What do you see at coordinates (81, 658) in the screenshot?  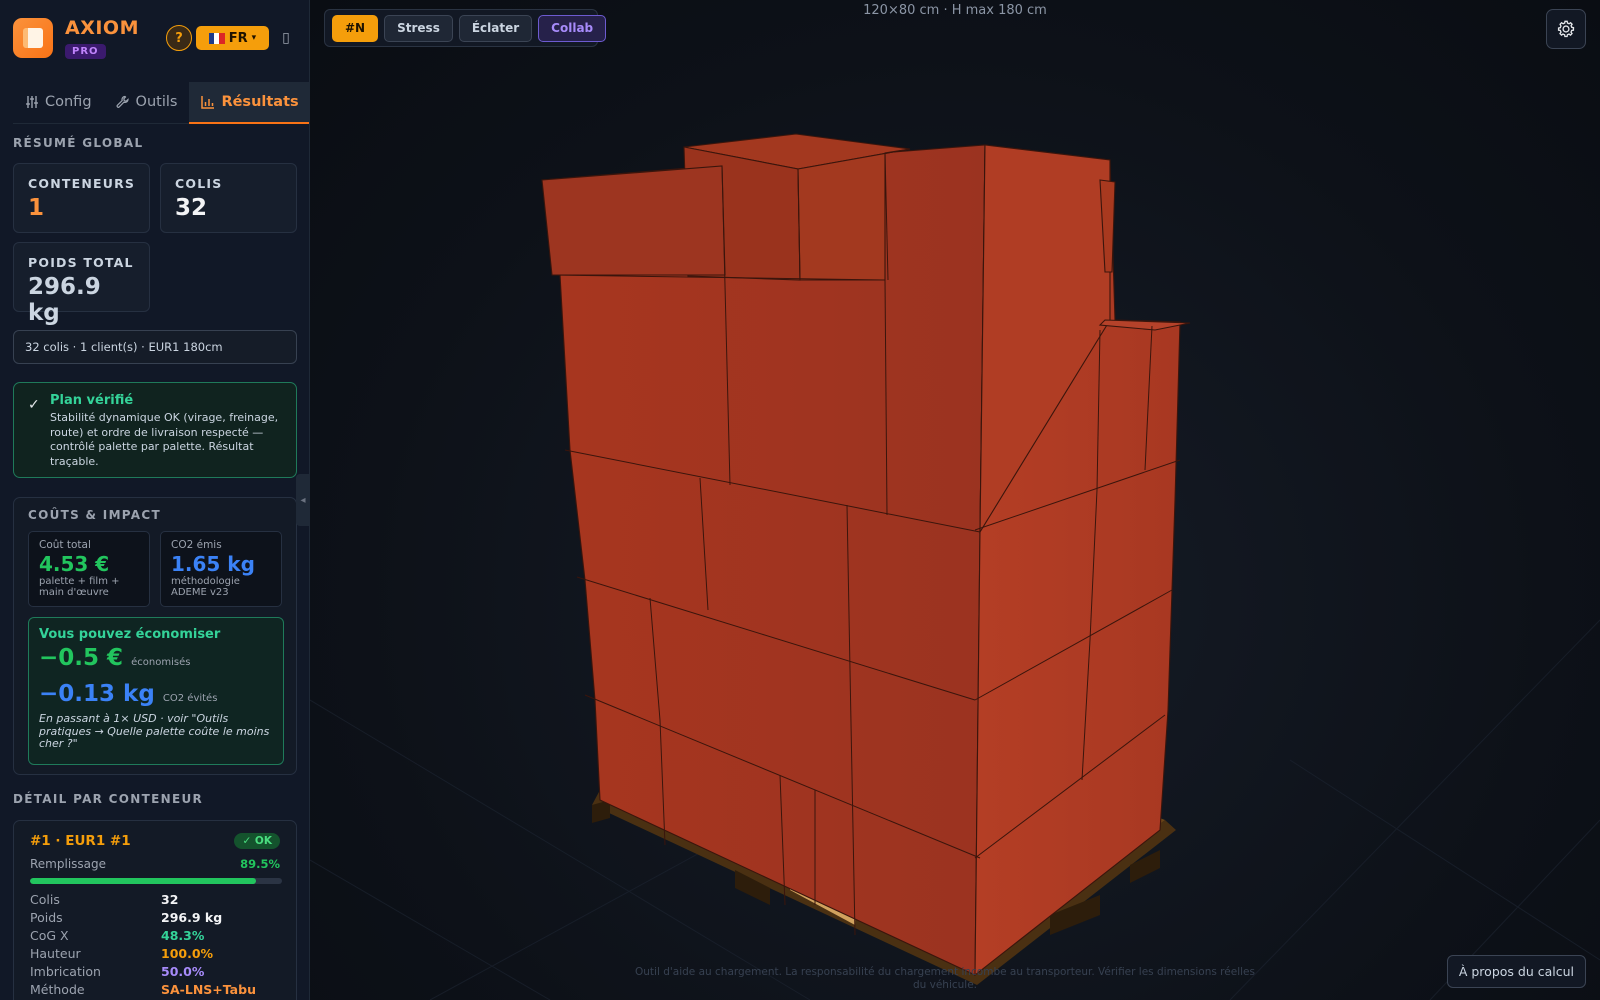 I see `saving-eur-value: −0.5 €` at bounding box center [81, 658].